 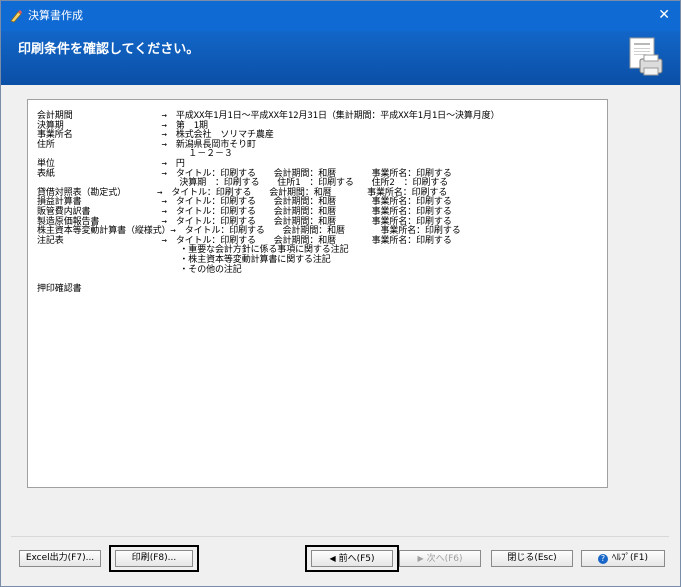 I want to click on next-button: ▶ 次へ(F6), so click(x=440, y=558).